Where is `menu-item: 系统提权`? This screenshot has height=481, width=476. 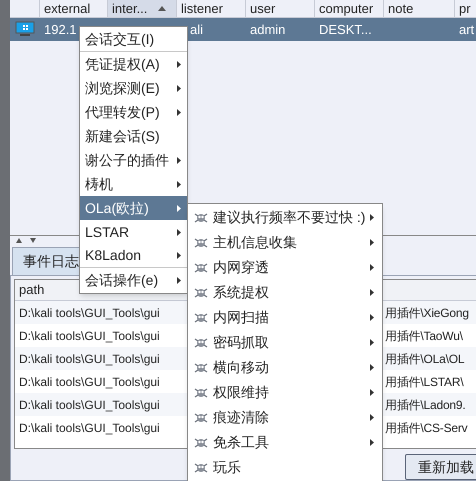 menu-item: 系统提权 is located at coordinates (285, 292).